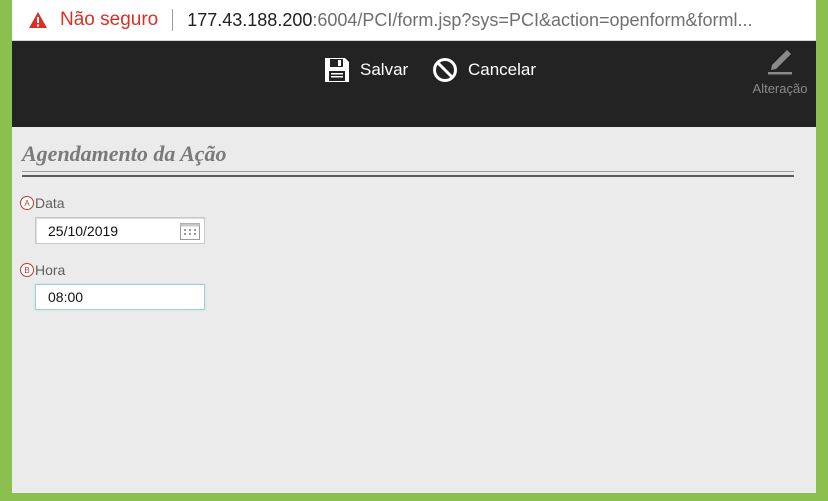 The width and height of the screenshot is (828, 501). What do you see at coordinates (124, 153) in the screenshot?
I see `section-title: Agendamento da Ação` at bounding box center [124, 153].